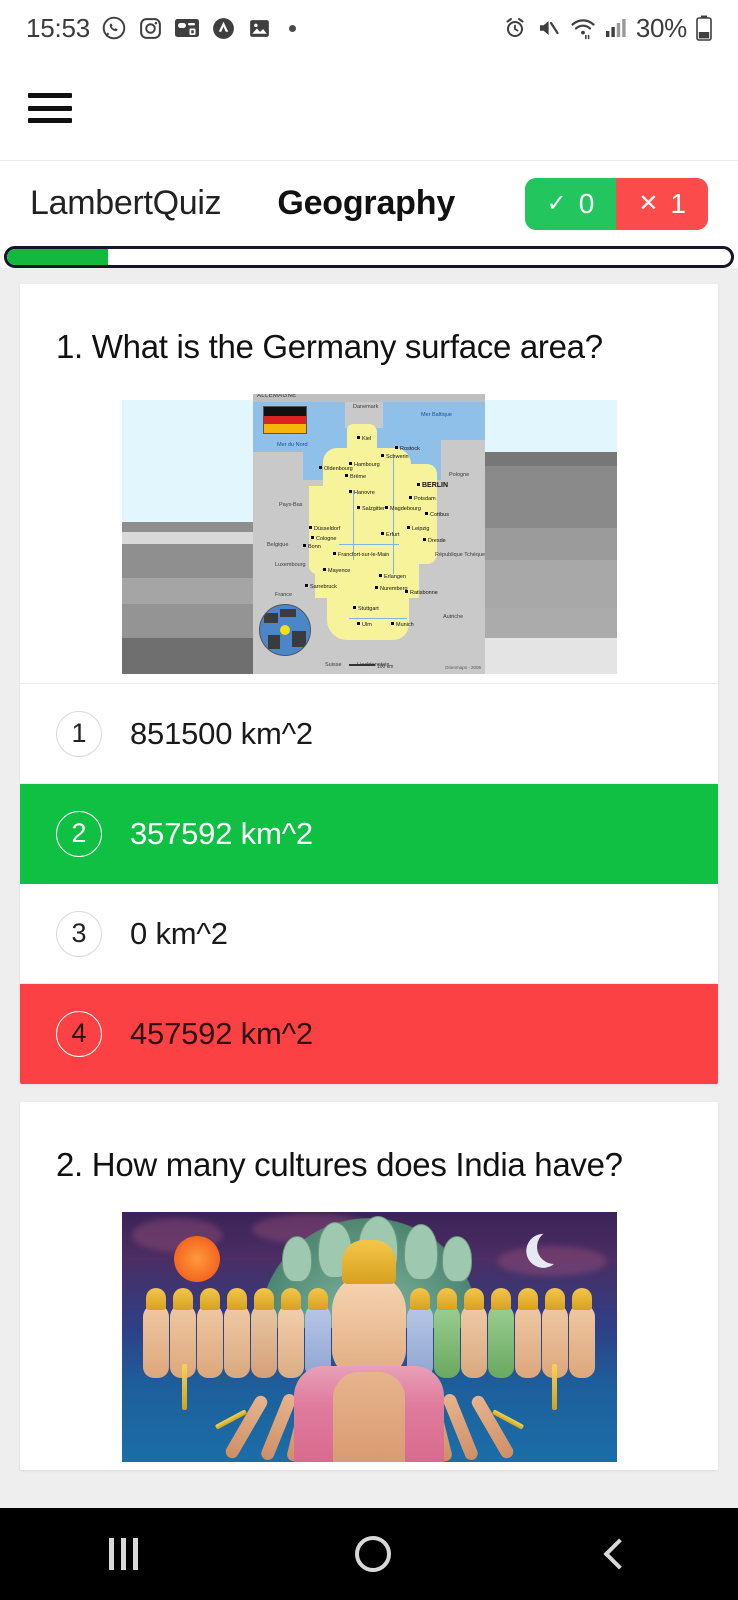 The height and width of the screenshot is (1600, 738). What do you see at coordinates (336, 469) in the screenshot?
I see `map-city-label: Oldenbourg` at bounding box center [336, 469].